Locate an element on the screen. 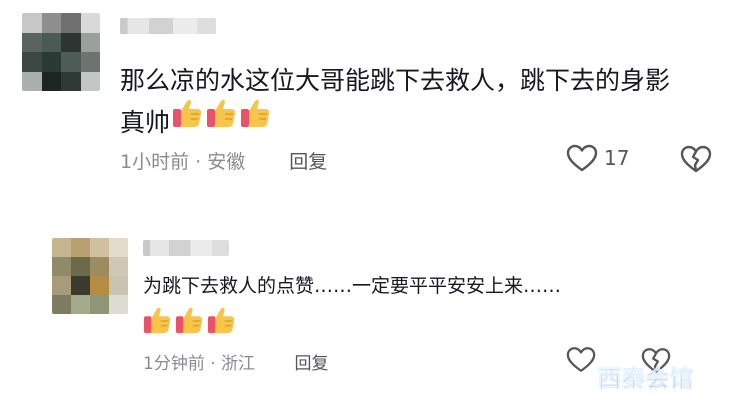 Image resolution: width=731 pixels, height=396 pixels. comment-location: 浙江 is located at coordinates (238, 364).